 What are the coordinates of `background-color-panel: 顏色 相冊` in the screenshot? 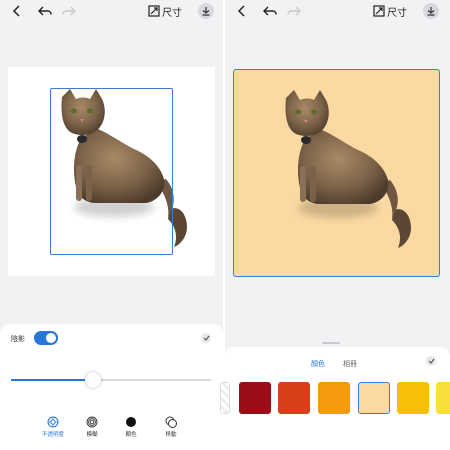 It's located at (335, 396).